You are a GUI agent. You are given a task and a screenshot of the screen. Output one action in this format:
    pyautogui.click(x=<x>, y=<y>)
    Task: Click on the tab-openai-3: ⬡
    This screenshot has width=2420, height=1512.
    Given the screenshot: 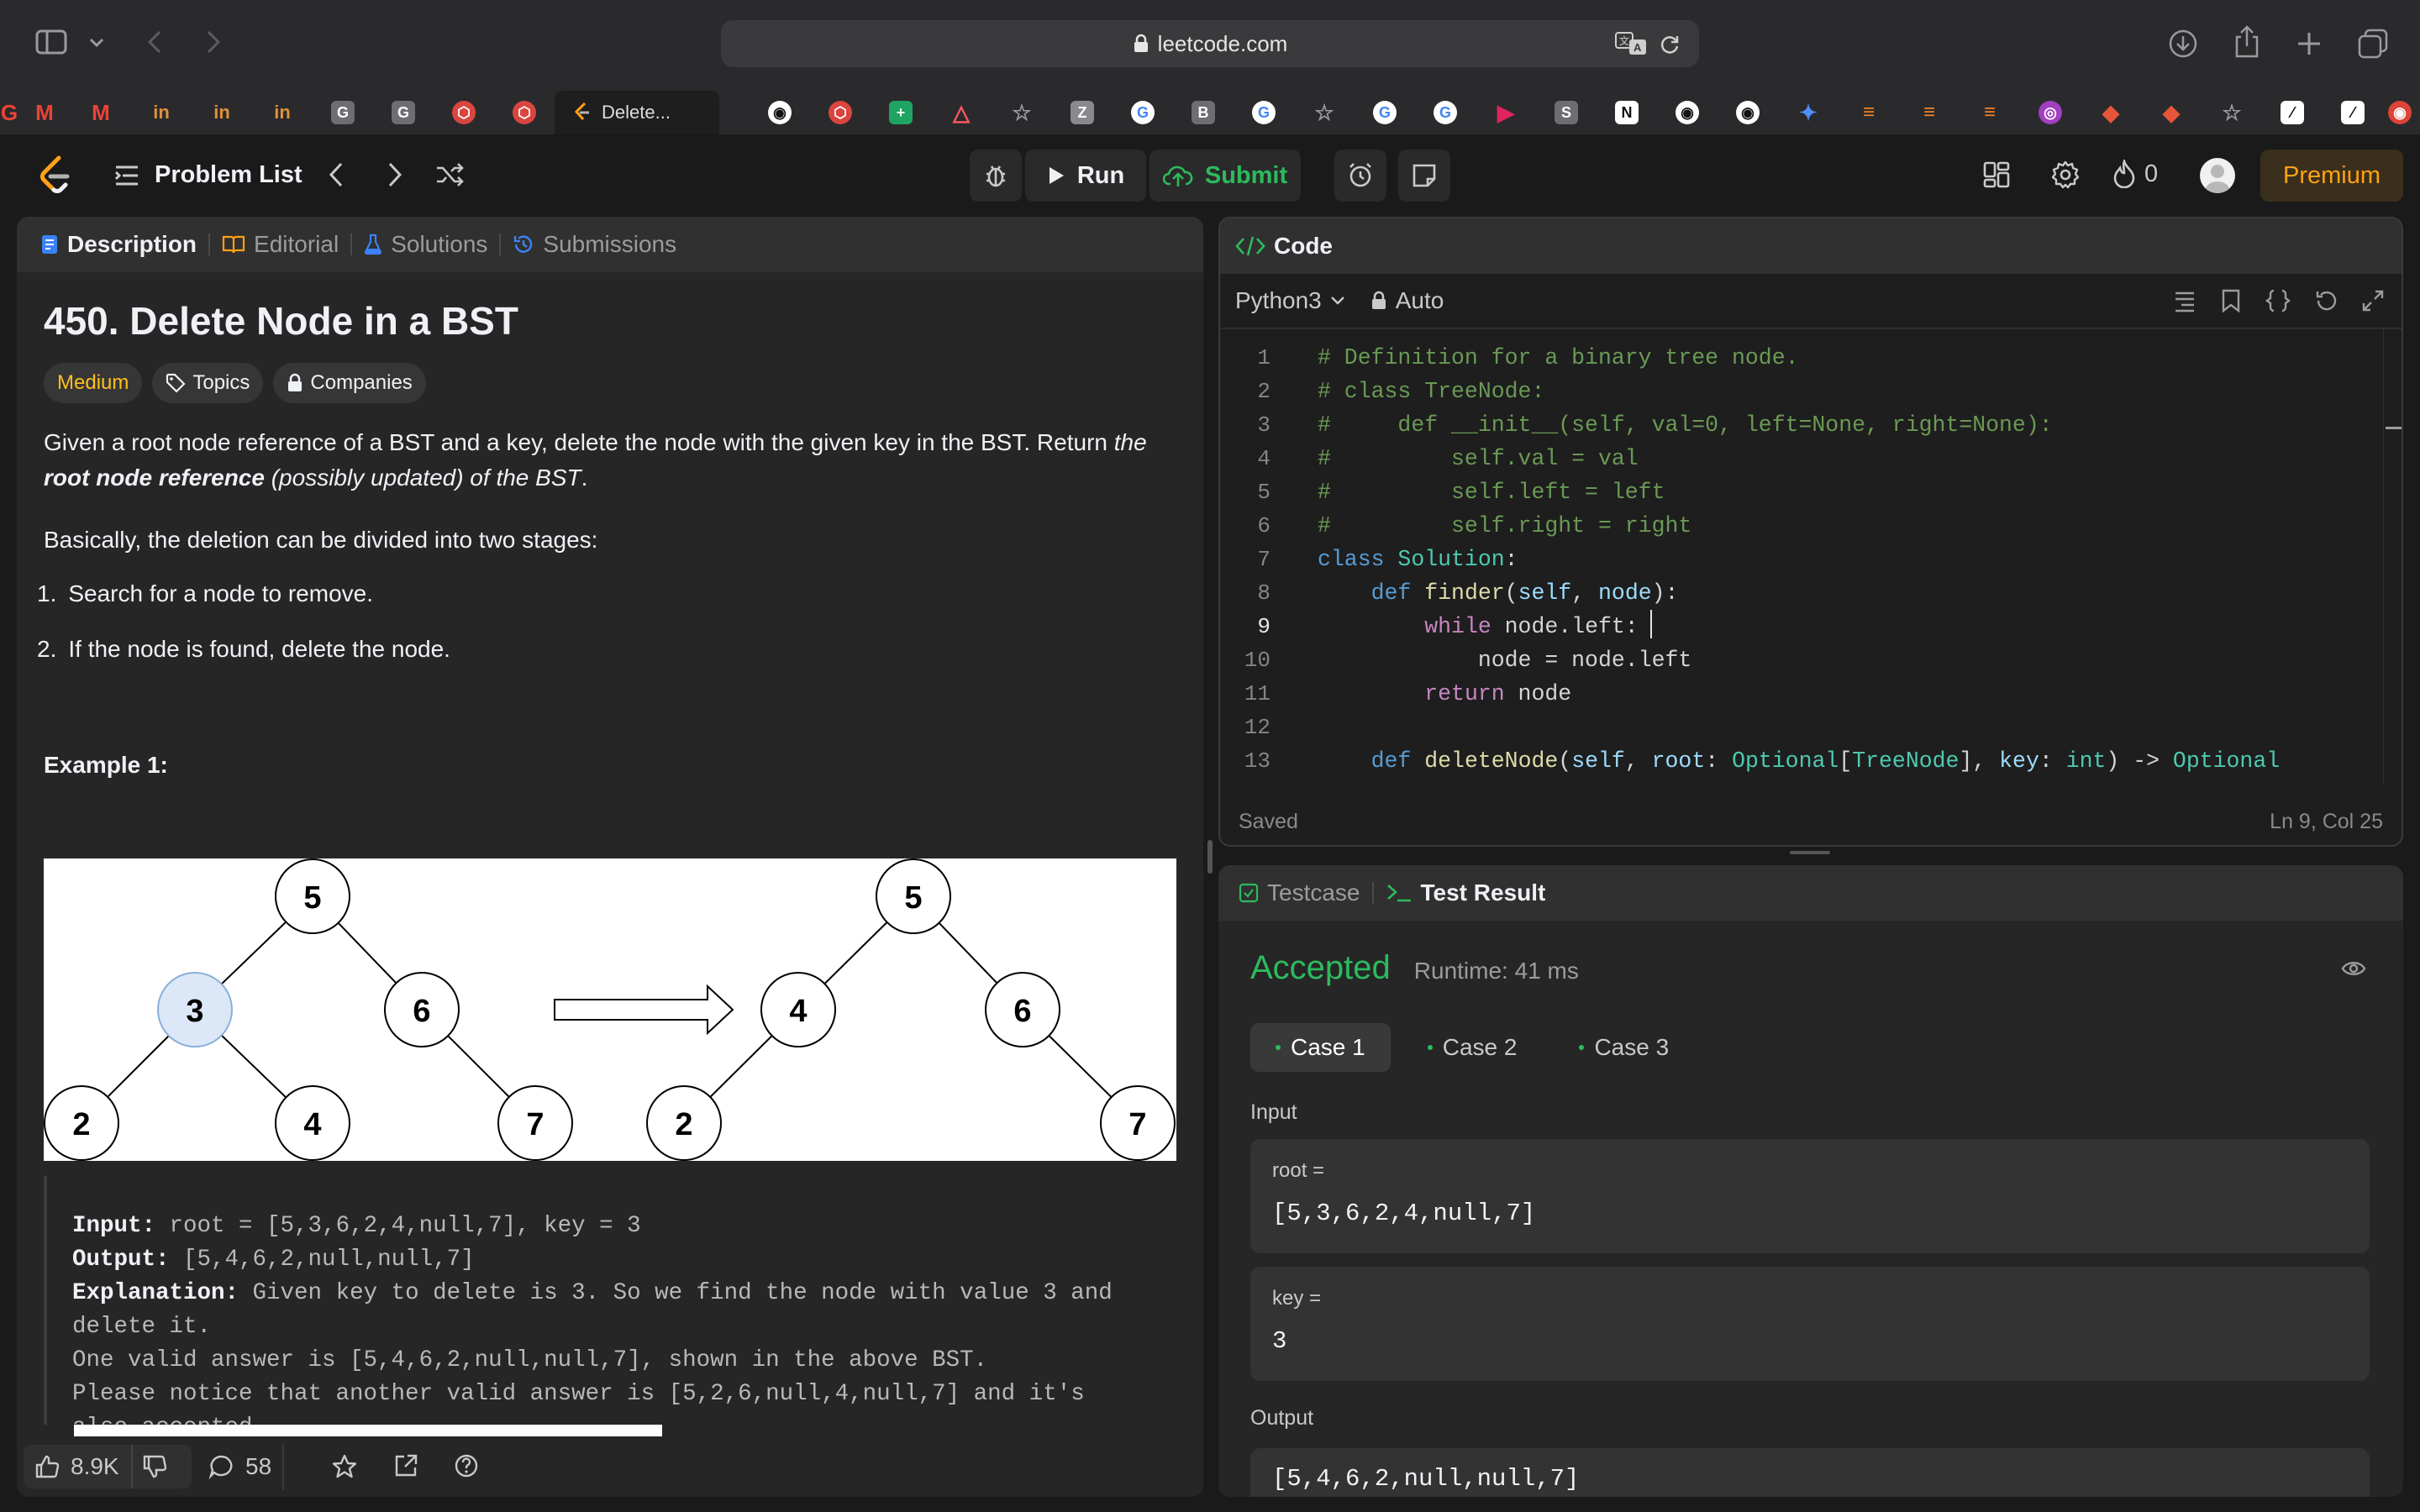 What is the action you would take?
    pyautogui.click(x=840, y=112)
    